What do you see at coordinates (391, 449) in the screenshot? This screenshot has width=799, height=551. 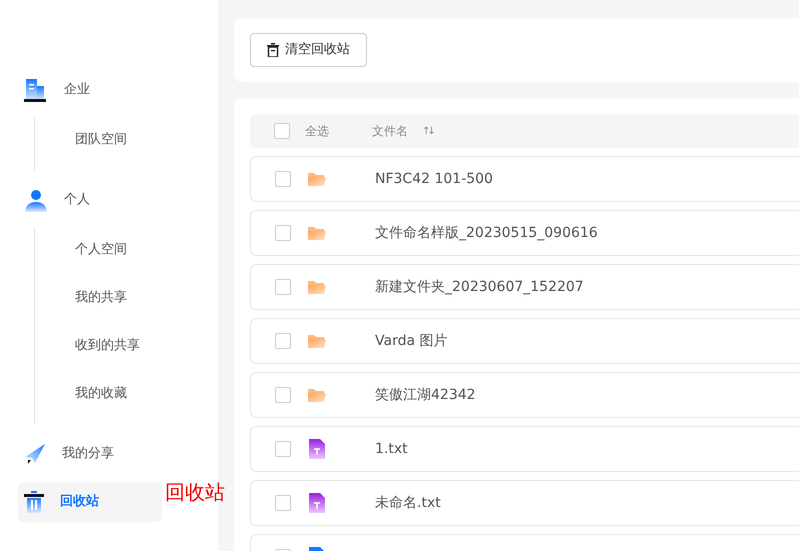 I see `file-name: 1.txt` at bounding box center [391, 449].